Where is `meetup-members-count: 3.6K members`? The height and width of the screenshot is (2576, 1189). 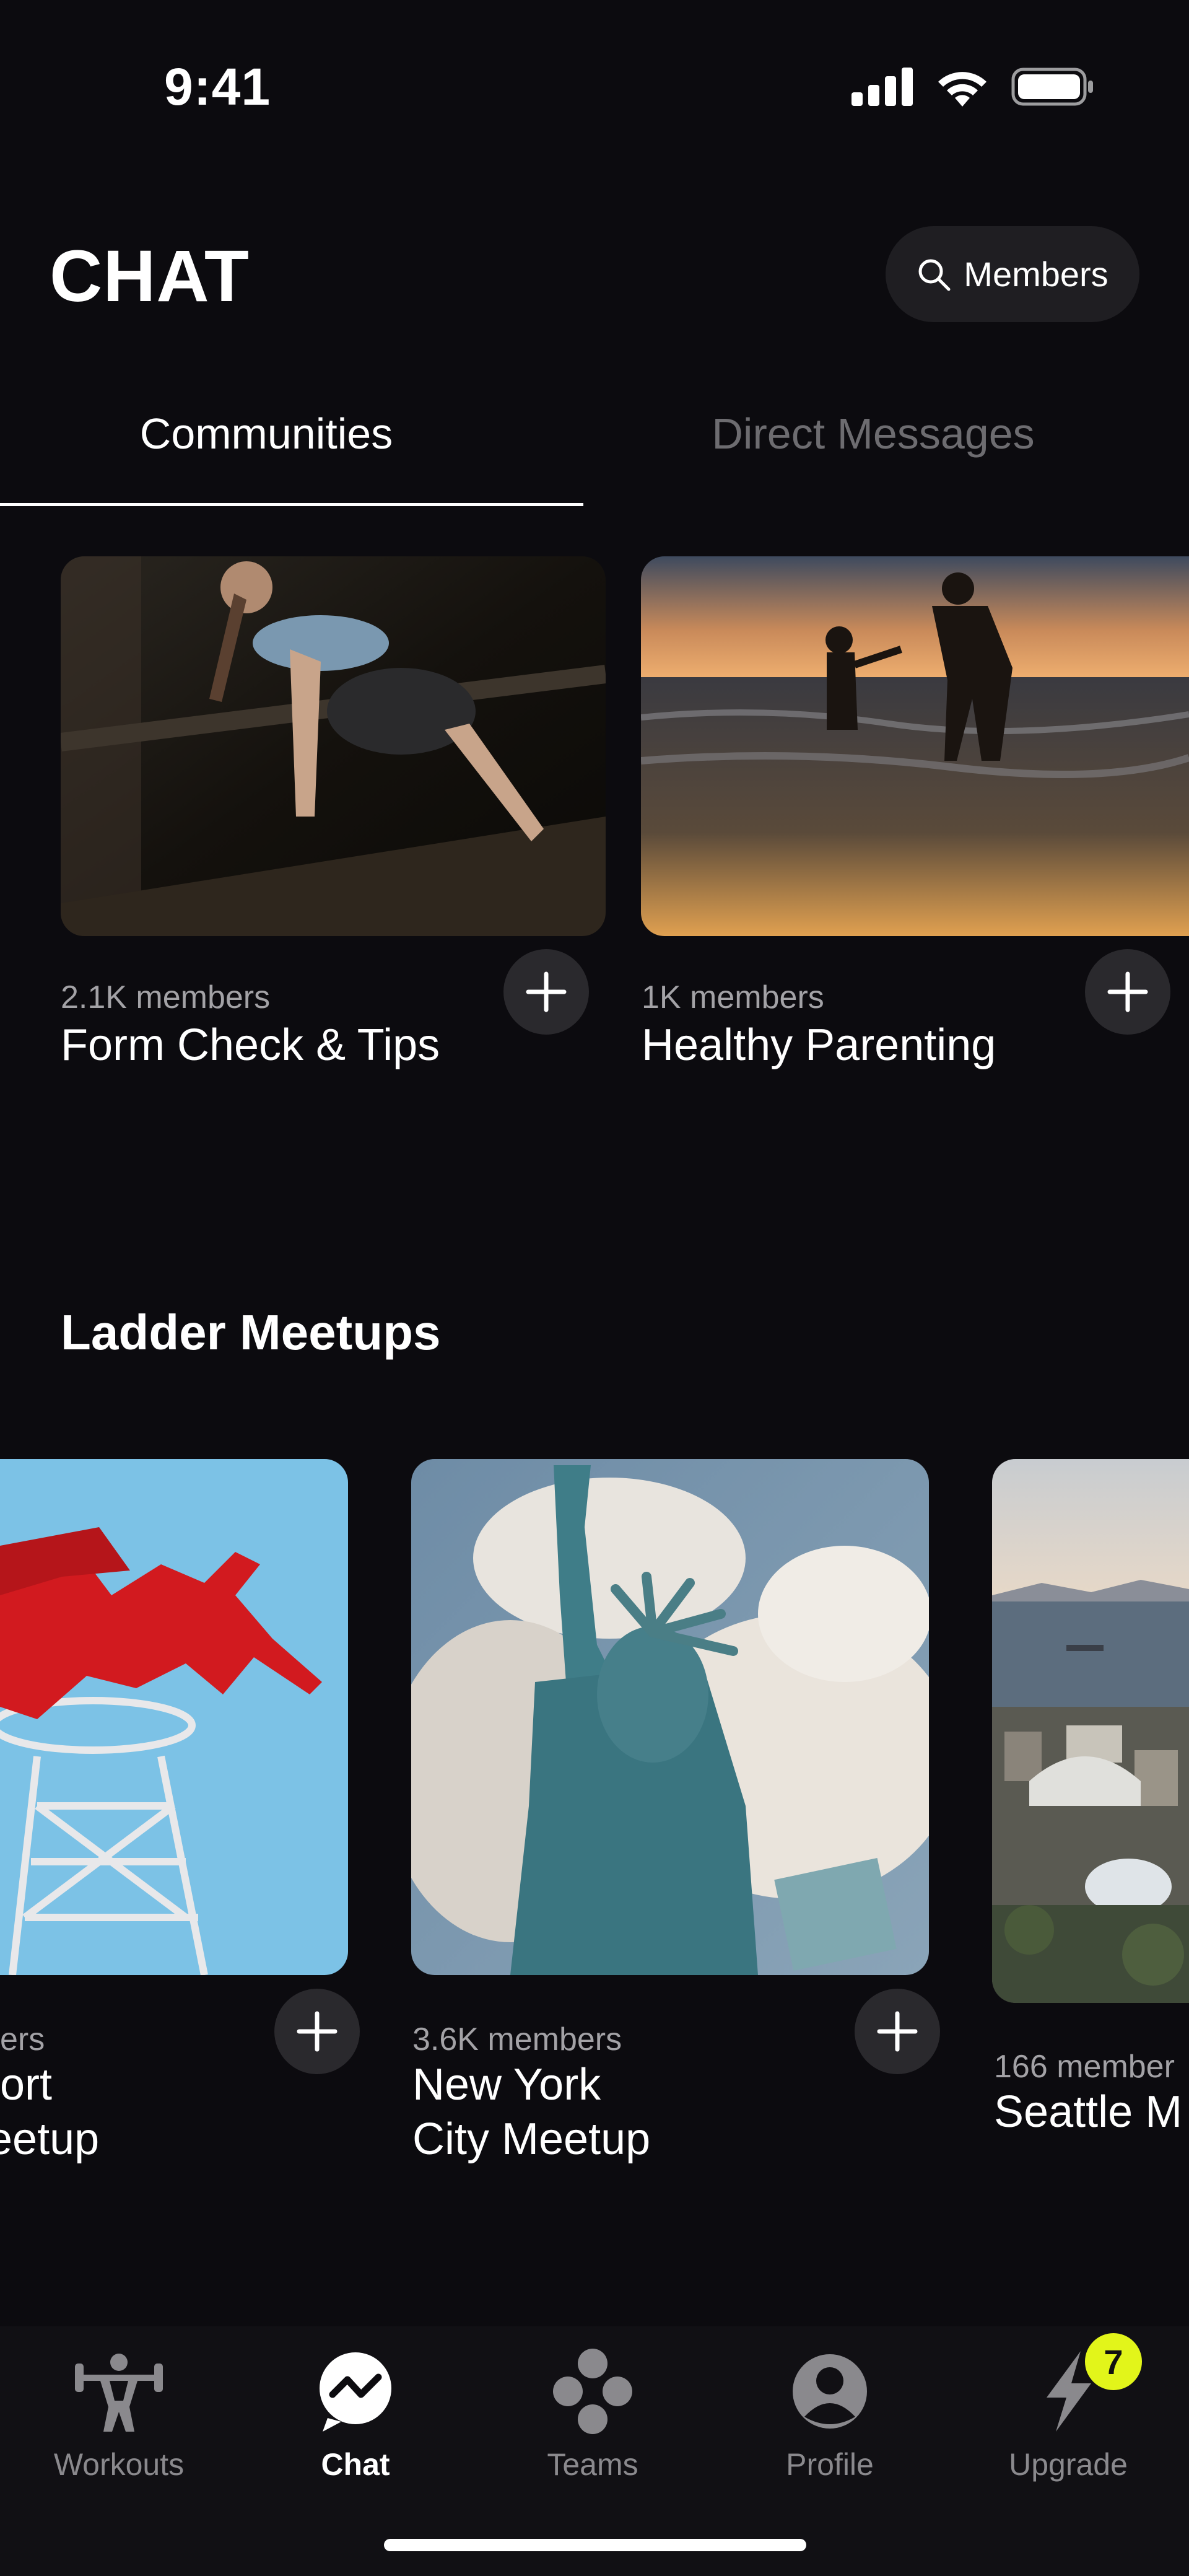
meetup-members-count: 3.6K members is located at coordinates (517, 2039).